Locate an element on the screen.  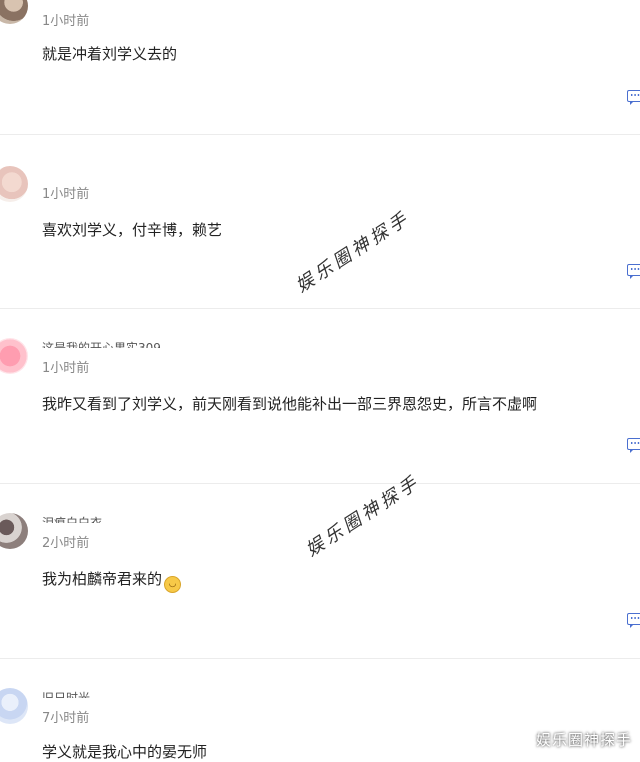
comment-text-content: 我为柏麟帝君来的 is located at coordinates (102, 579).